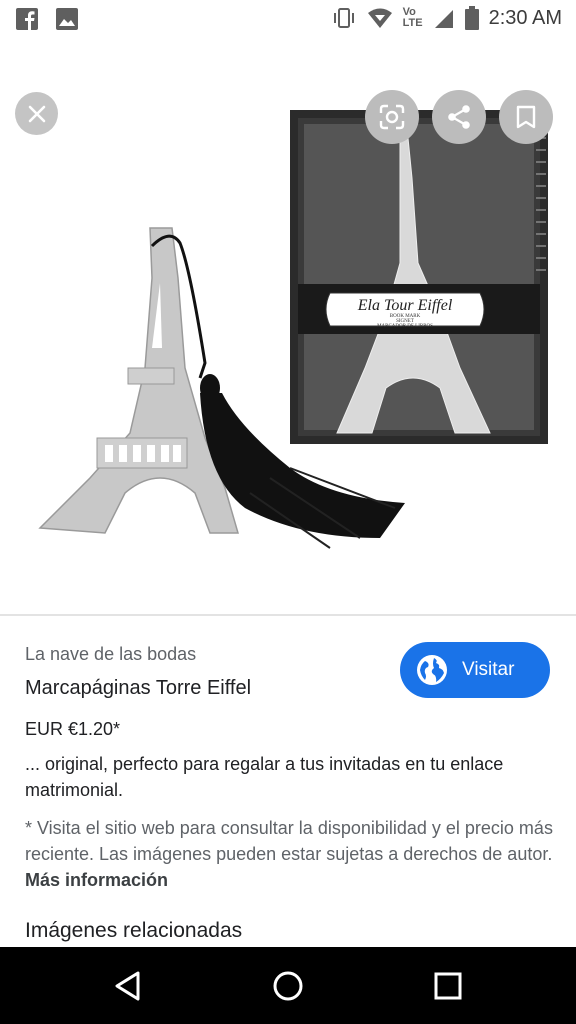 The image size is (576, 1024). I want to click on vibrate-icon, so click(343, 18).